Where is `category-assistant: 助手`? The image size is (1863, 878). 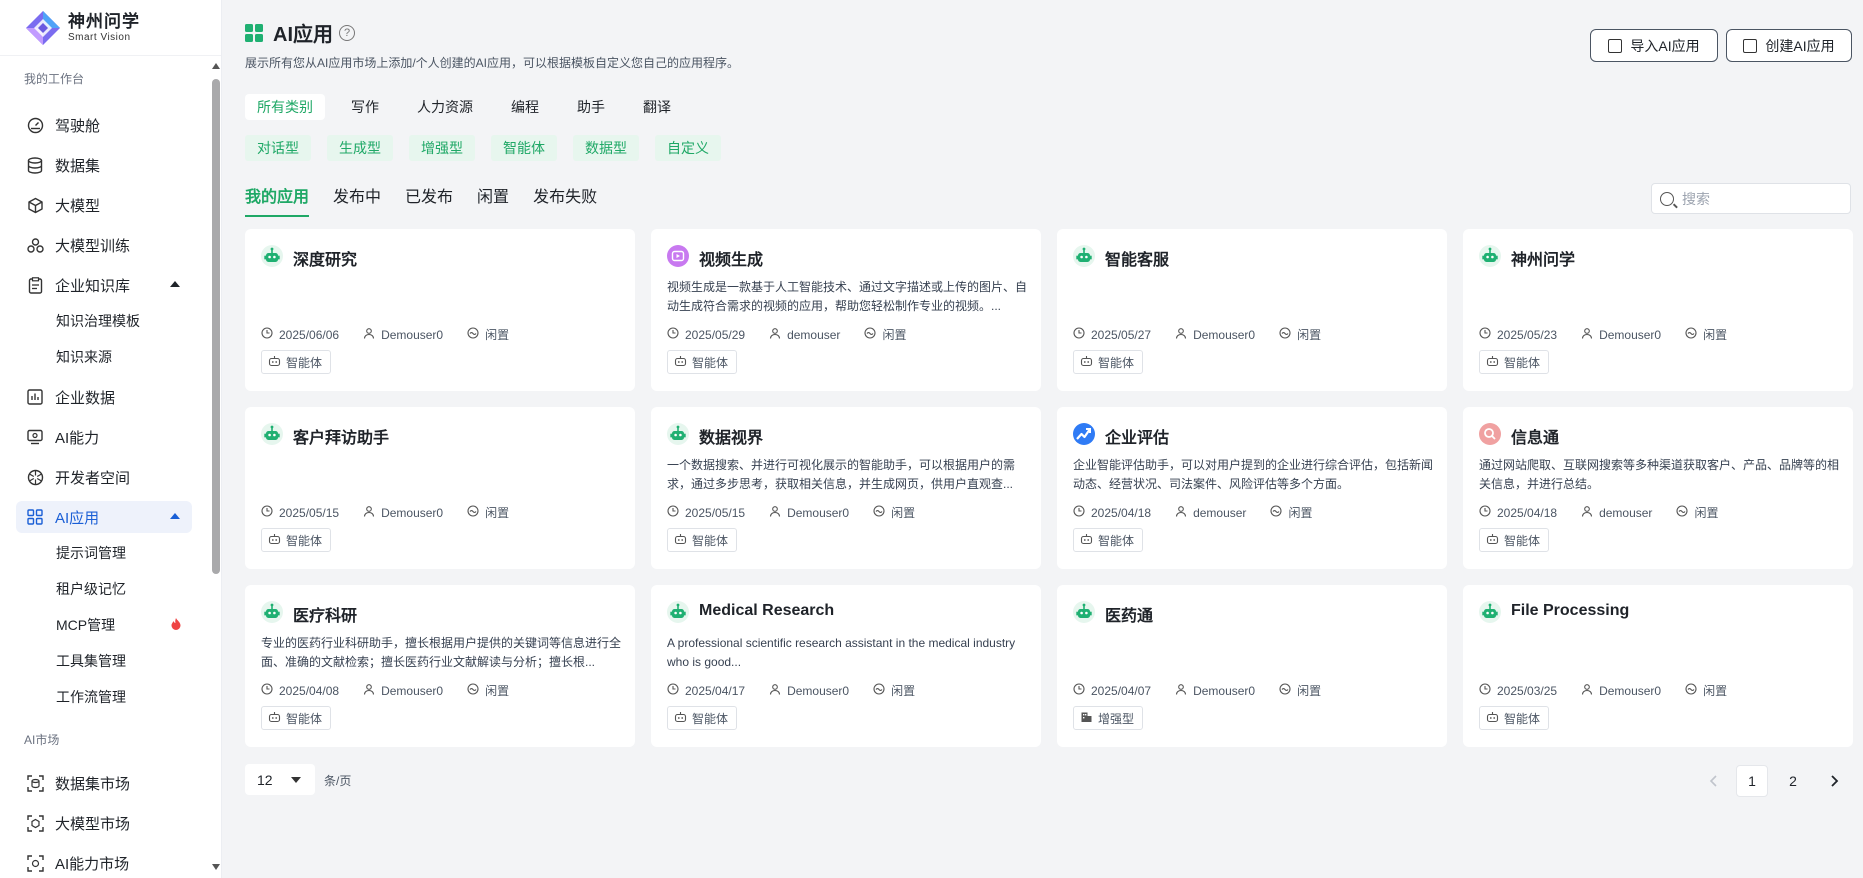
category-assistant: 助手 is located at coordinates (591, 107).